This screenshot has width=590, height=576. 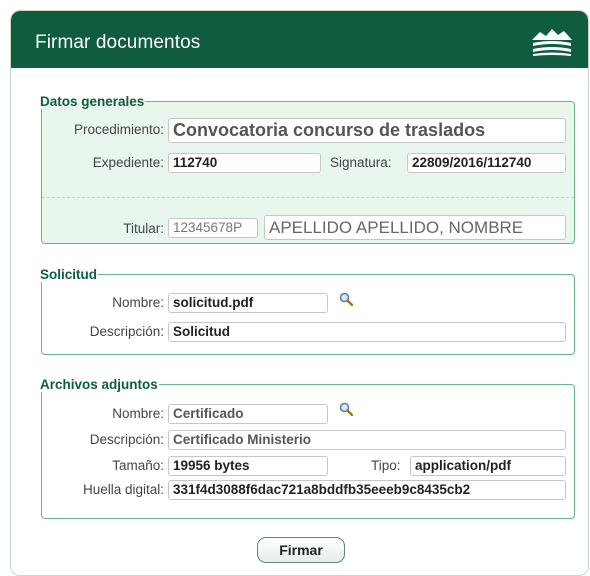 What do you see at coordinates (138, 302) in the screenshot?
I see `solicitud-nombre-label: Nombre:` at bounding box center [138, 302].